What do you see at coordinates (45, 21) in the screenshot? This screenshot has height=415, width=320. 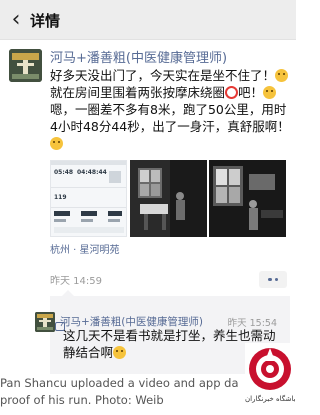 I see `page-title: 详情` at bounding box center [45, 21].